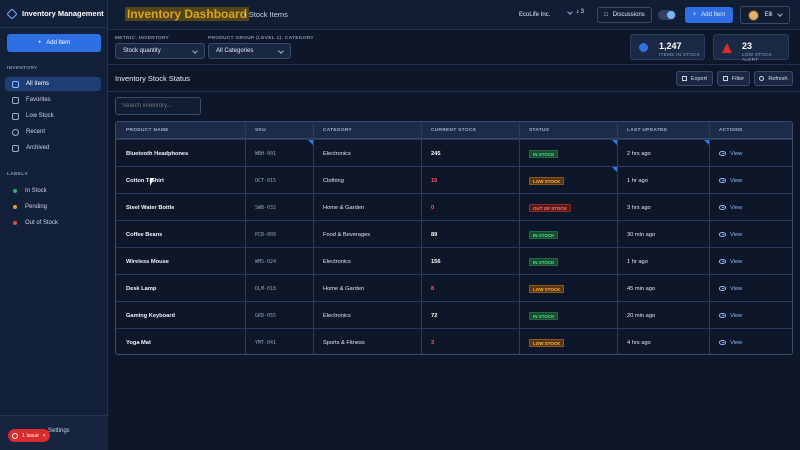 The width and height of the screenshot is (800, 450). I want to click on discussions-button: □ Discussions, so click(624, 15).